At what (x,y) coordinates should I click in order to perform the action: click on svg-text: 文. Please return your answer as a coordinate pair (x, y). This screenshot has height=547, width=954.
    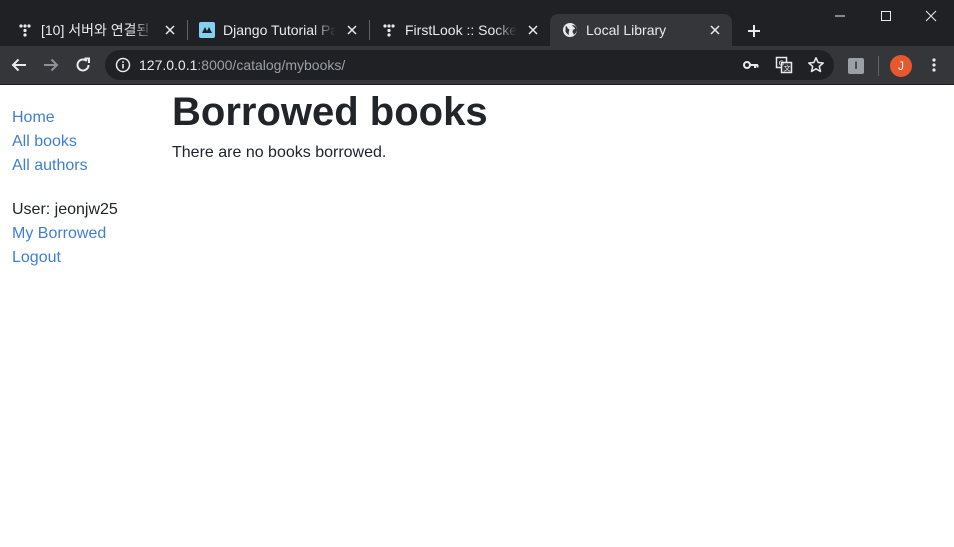
    Looking at the image, I should click on (787, 68).